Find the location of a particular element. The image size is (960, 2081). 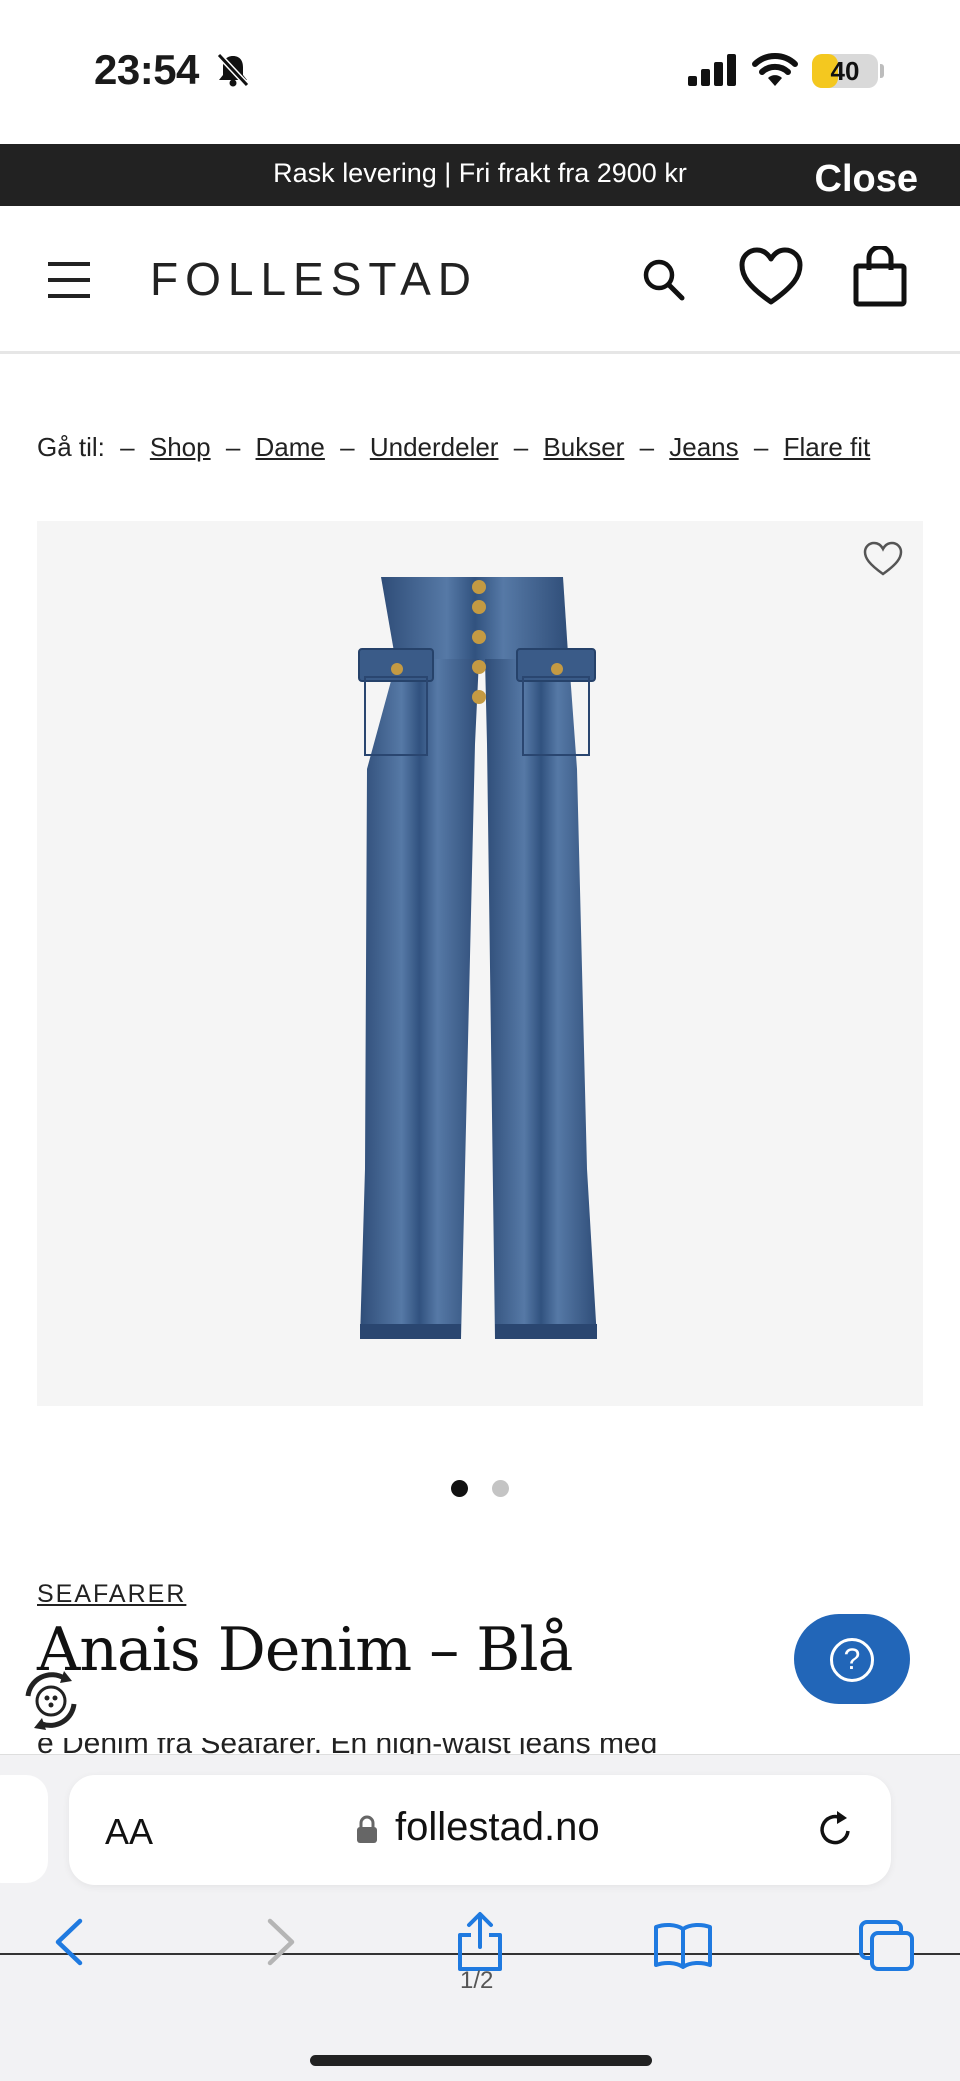

promo-close-button: Close is located at coordinates (866, 179).